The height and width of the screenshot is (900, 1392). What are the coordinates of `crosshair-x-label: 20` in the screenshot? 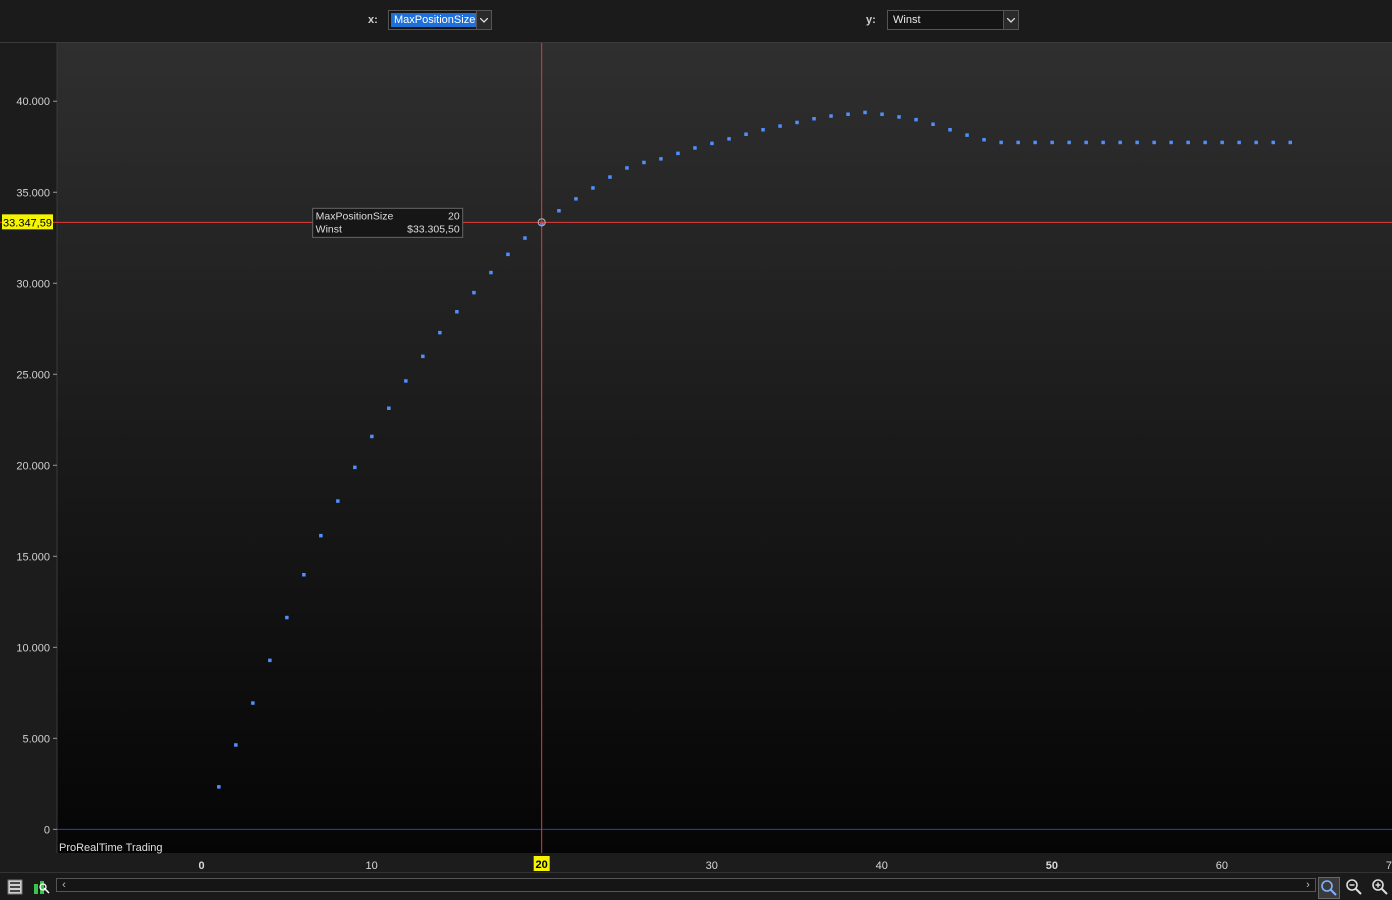 It's located at (542, 865).